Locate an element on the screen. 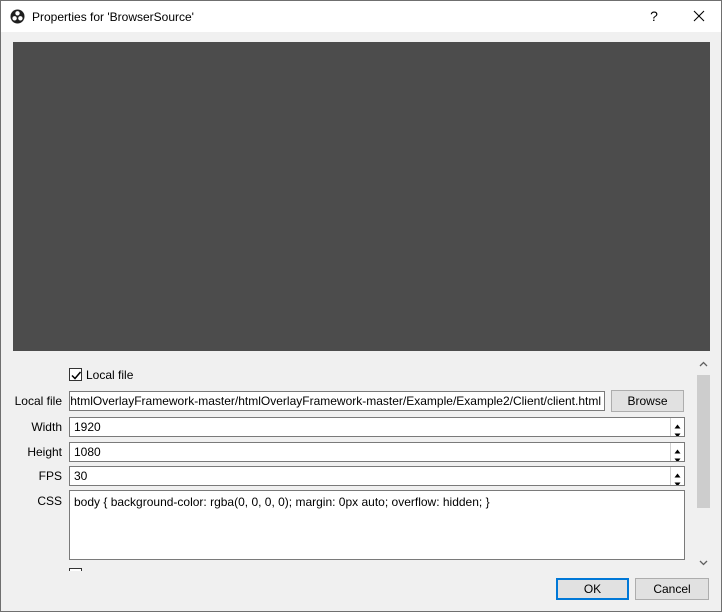  form-scrollbar is located at coordinates (703, 463).